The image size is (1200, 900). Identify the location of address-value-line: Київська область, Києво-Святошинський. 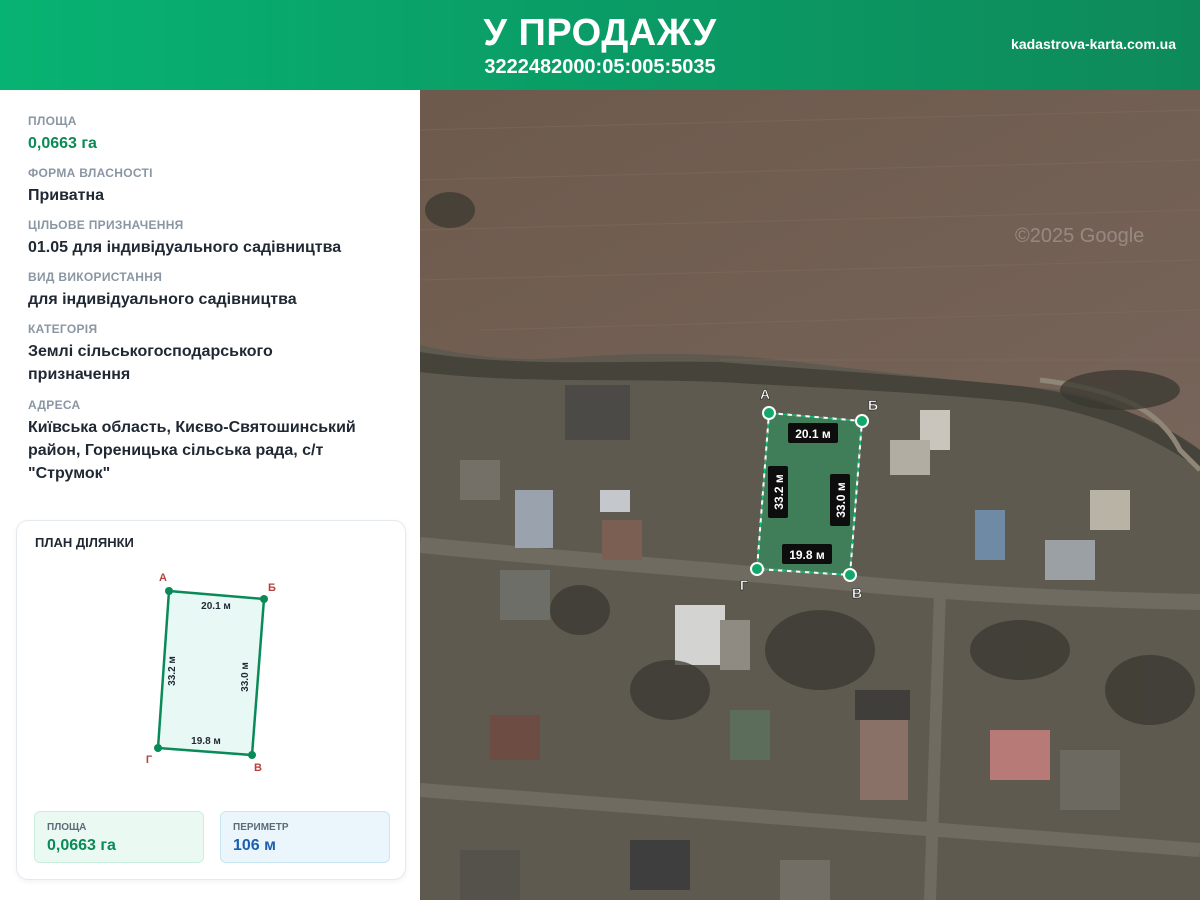
(192, 427).